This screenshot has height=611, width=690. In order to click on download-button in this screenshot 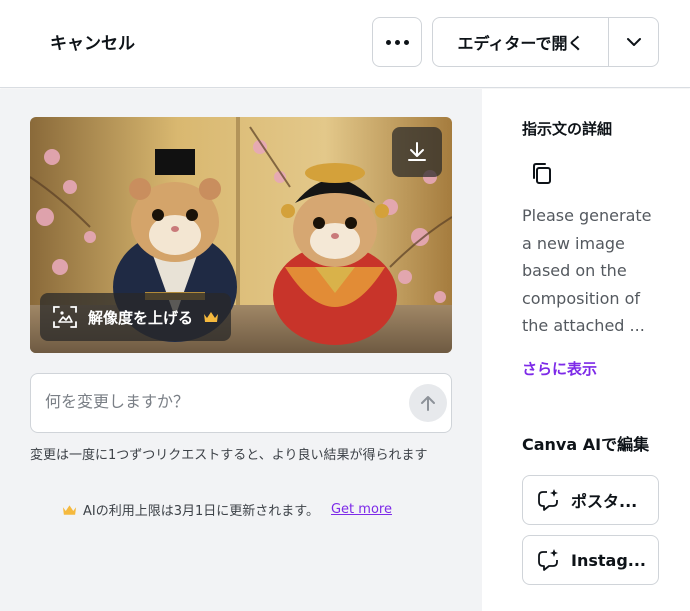, I will do `click(417, 152)`.